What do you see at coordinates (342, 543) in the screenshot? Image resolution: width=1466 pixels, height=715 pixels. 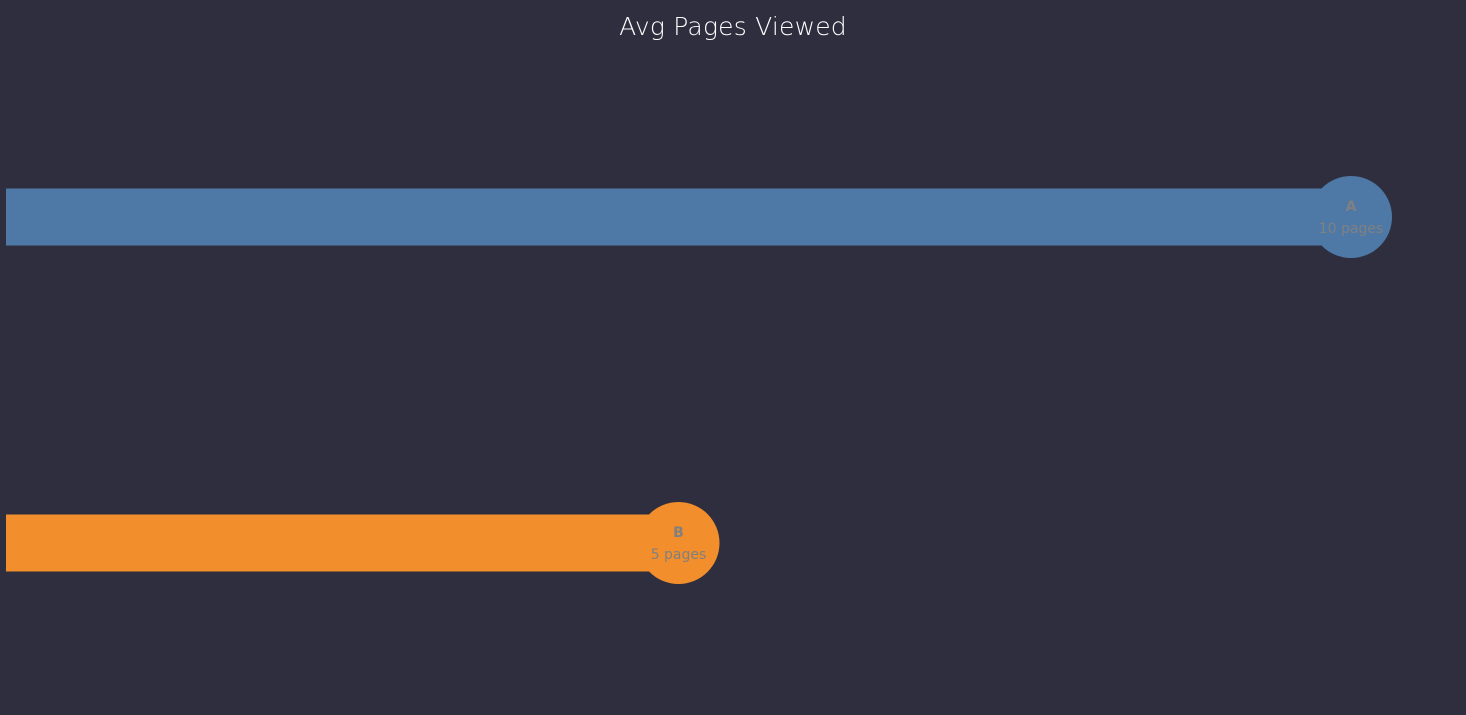 I see `bar-b` at bounding box center [342, 543].